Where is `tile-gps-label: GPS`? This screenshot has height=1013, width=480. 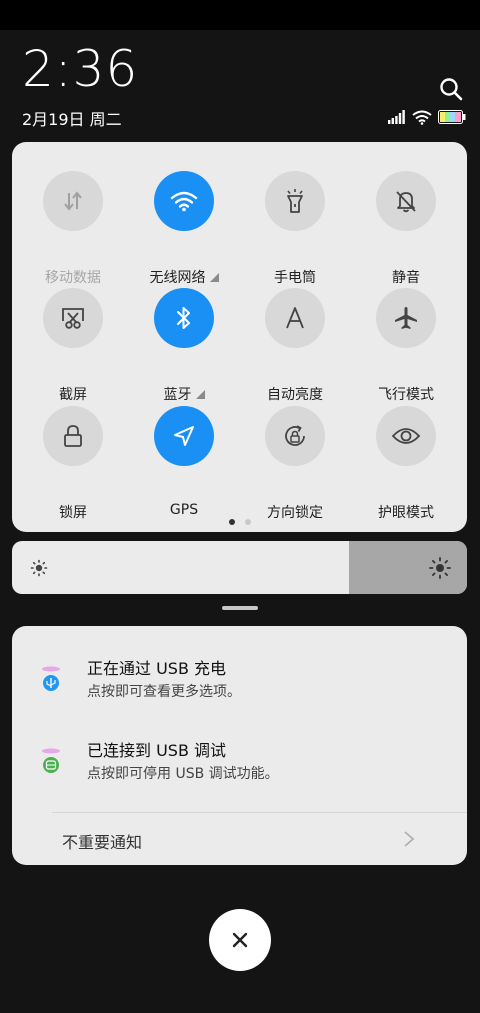 tile-gps-label: GPS is located at coordinates (184, 510).